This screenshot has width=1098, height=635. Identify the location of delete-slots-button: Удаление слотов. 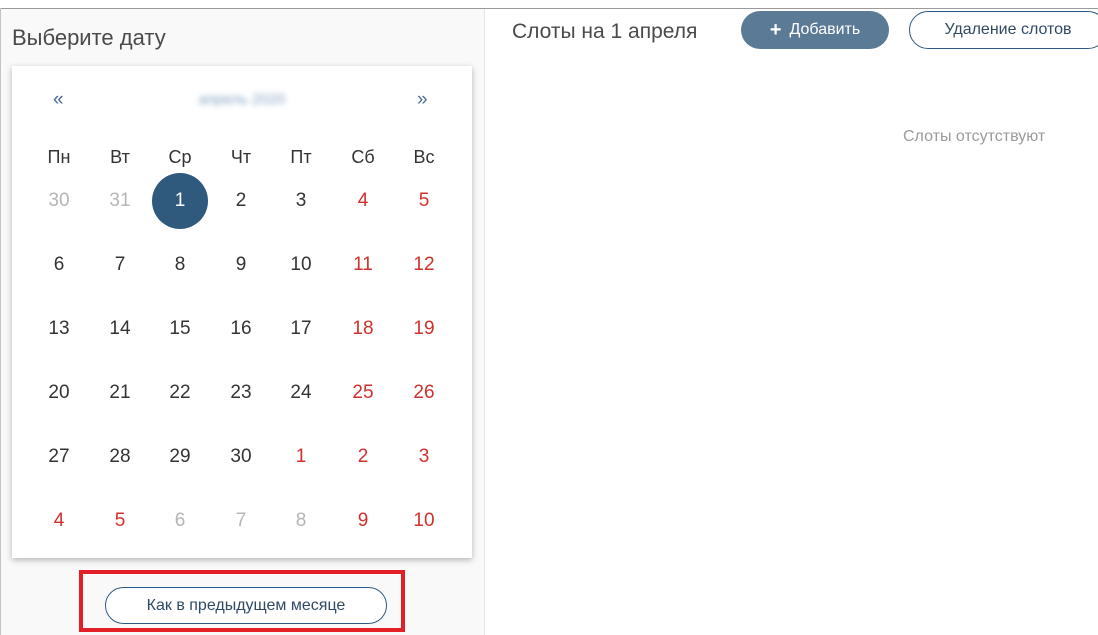
(1003, 30).